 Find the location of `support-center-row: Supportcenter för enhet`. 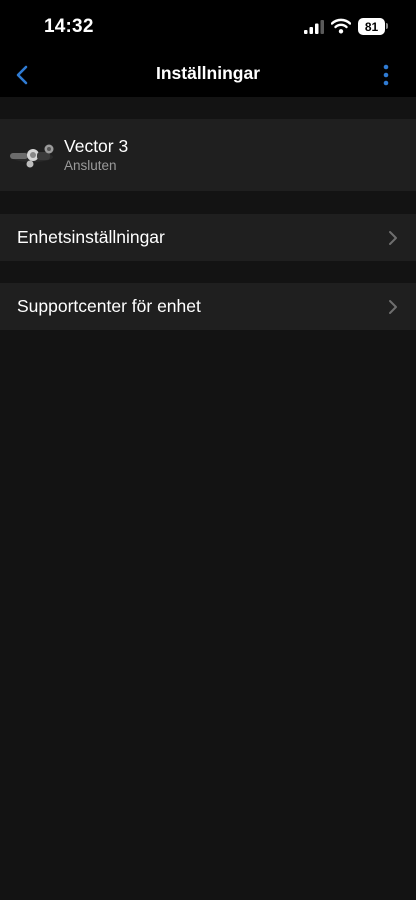

support-center-row: Supportcenter för enhet is located at coordinates (208, 306).